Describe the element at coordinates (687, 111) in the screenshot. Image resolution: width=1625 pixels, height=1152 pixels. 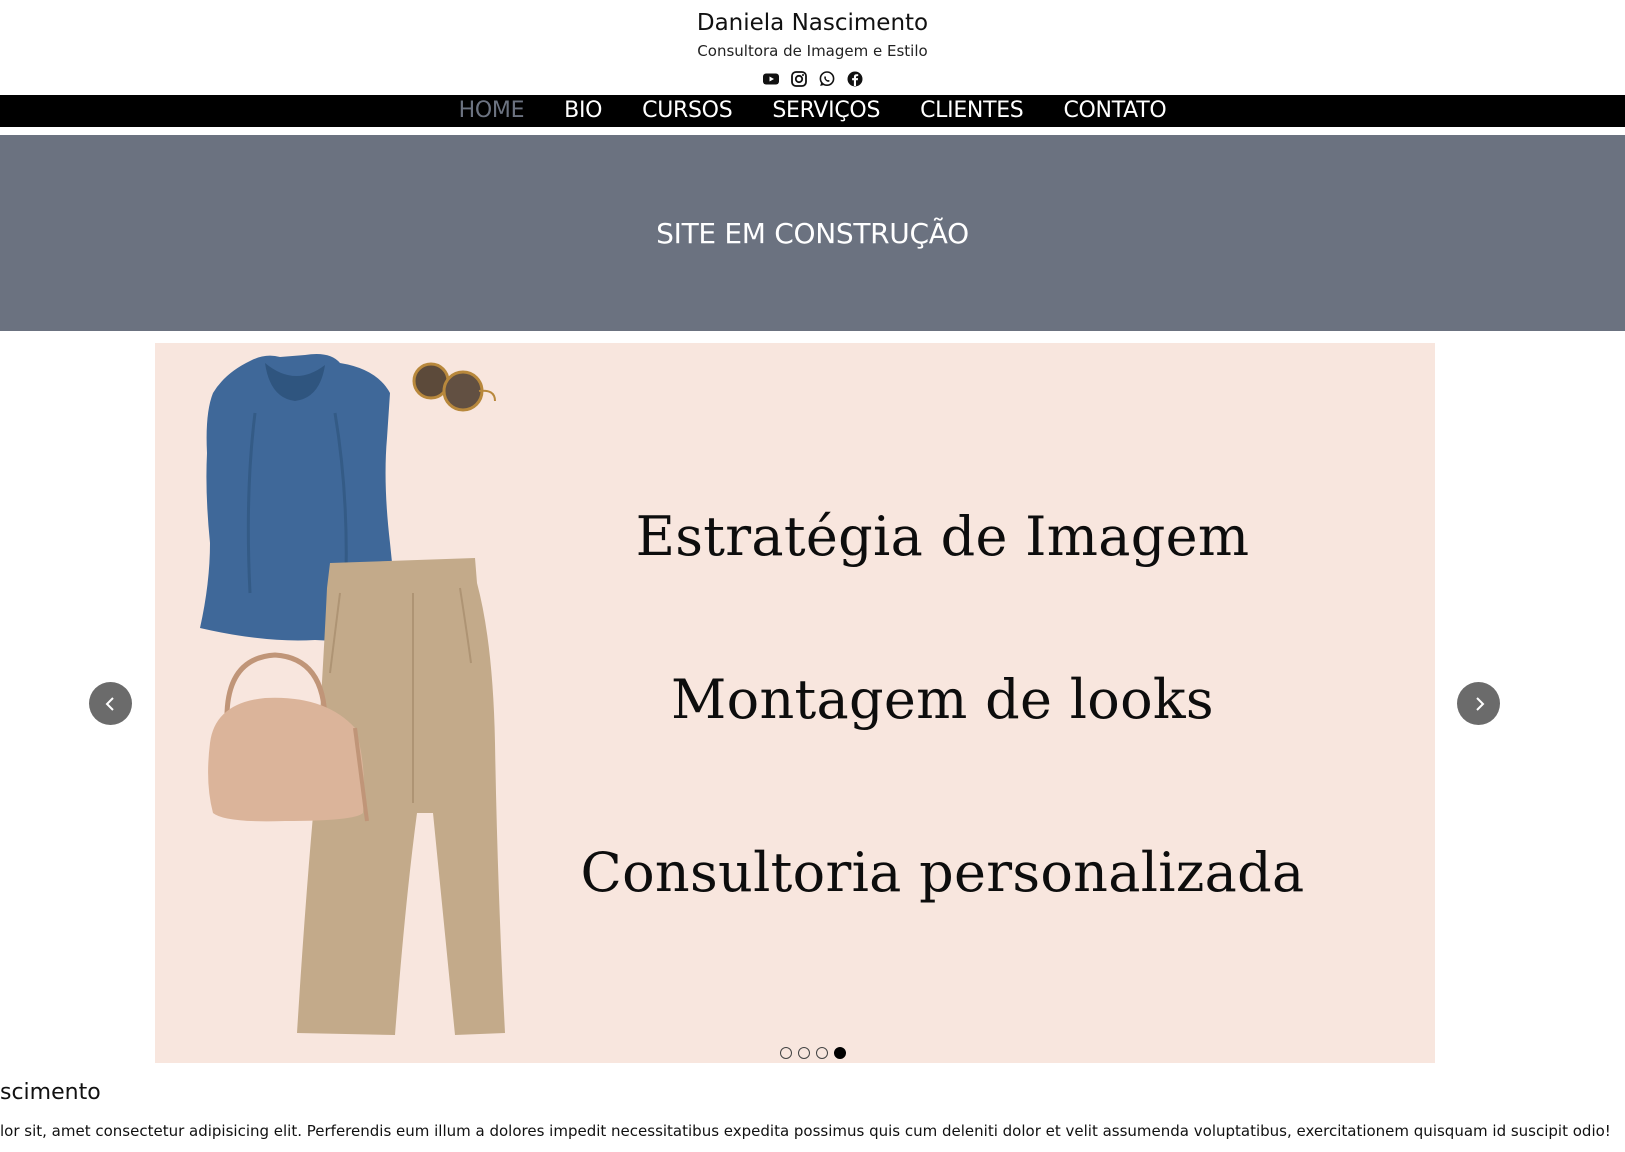
I see `nav-cursos: CURSOS` at that location.